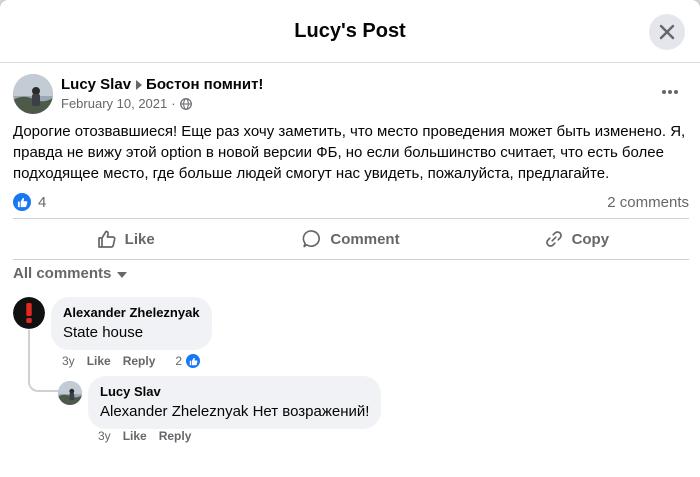 This screenshot has height=477, width=700. What do you see at coordinates (29, 313) in the screenshot?
I see `commenter-avatar` at bounding box center [29, 313].